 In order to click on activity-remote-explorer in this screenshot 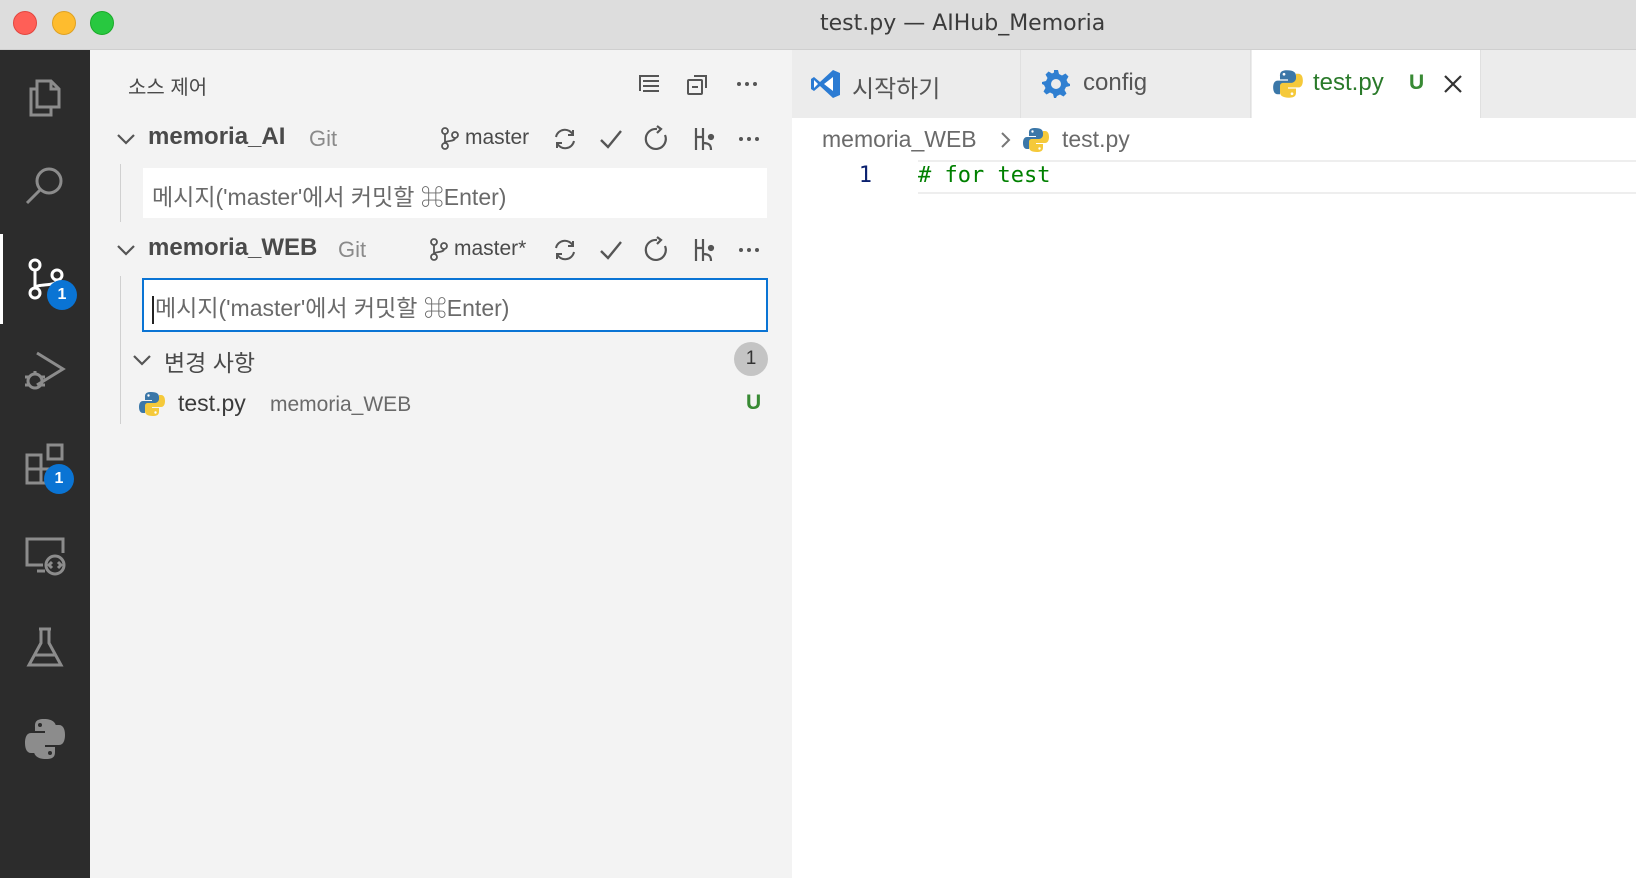, I will do `click(45, 555)`.